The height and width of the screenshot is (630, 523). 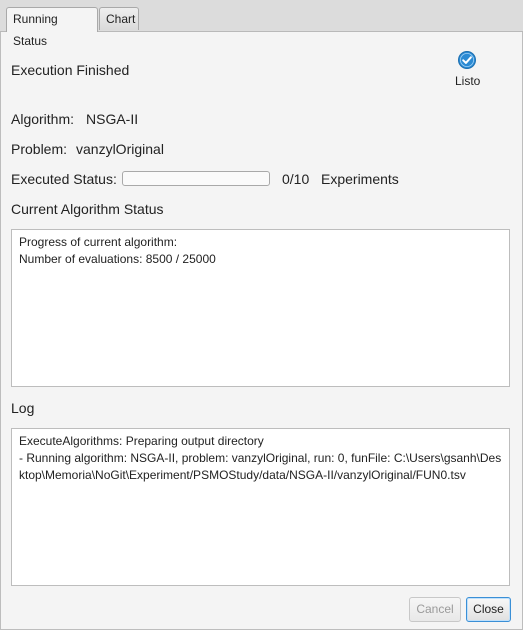 I want to click on tab-chart: Chart, so click(x=119, y=18).